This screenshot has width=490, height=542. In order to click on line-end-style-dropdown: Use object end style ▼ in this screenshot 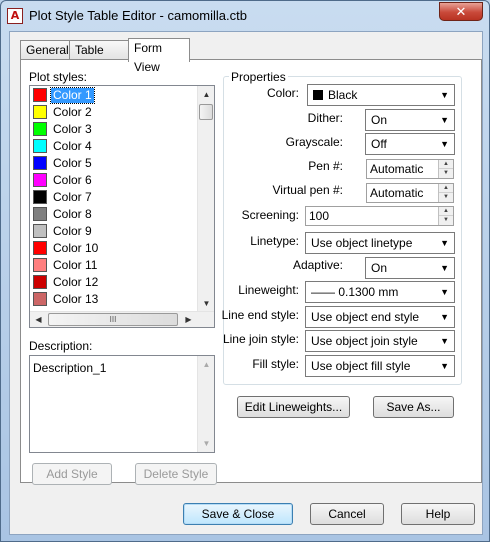, I will do `click(380, 317)`.